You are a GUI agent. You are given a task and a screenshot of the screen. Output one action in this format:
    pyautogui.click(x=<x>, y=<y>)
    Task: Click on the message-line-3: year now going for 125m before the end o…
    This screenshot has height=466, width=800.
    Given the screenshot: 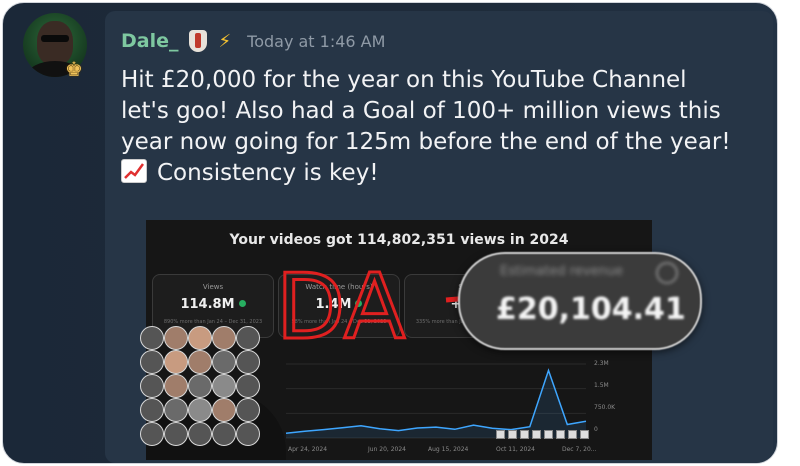 What is the action you would take?
    pyautogui.click(x=426, y=142)
    